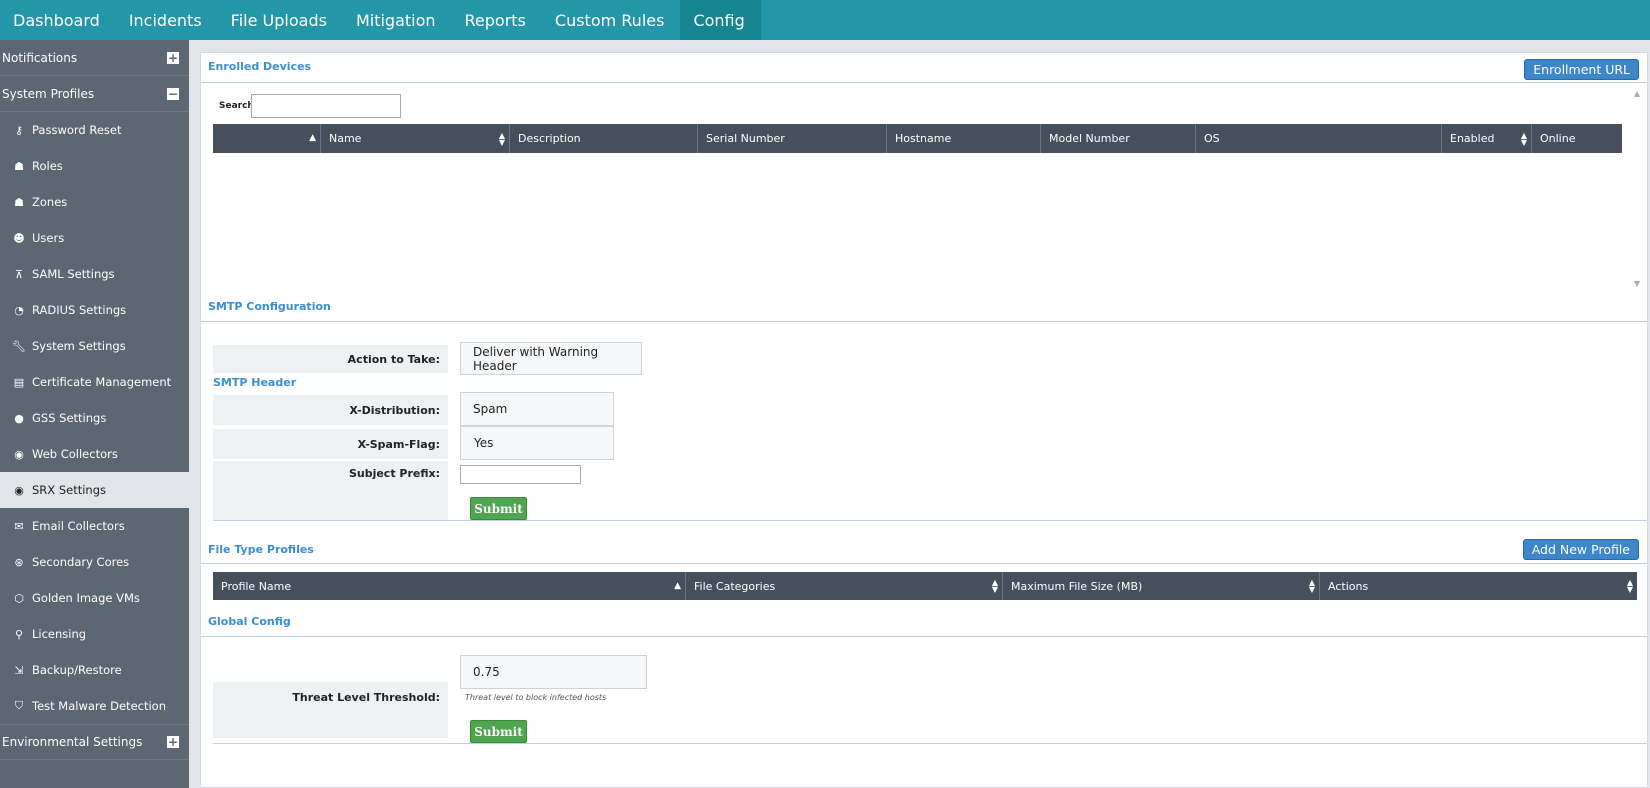 This screenshot has height=788, width=1650. I want to click on sidebar-item-secondary-cores: ⊛ Secondary Cores, so click(94, 562).